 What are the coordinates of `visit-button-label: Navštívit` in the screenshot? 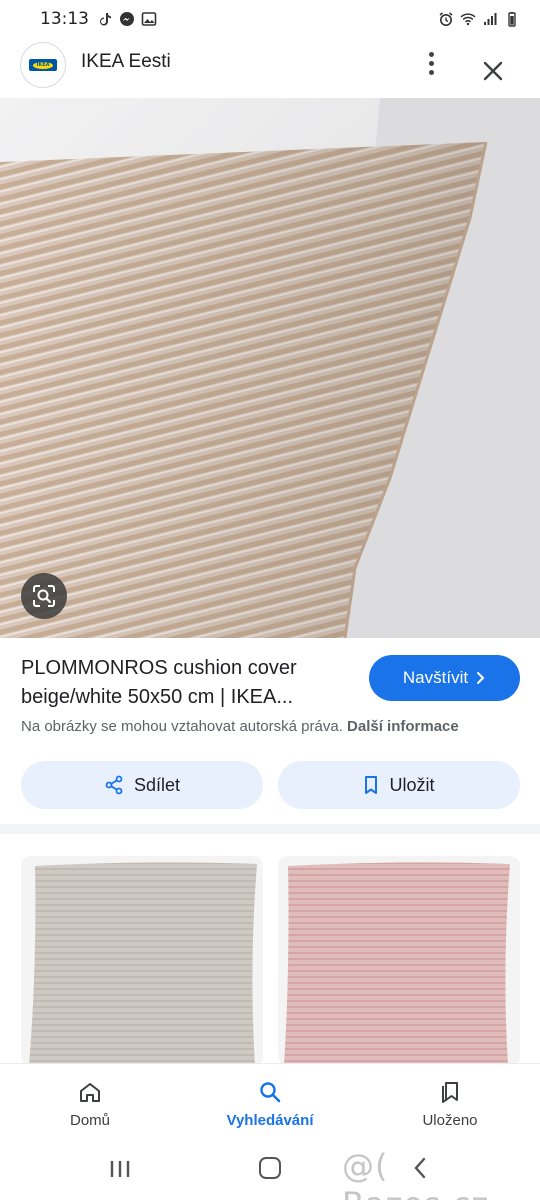 It's located at (435, 677).